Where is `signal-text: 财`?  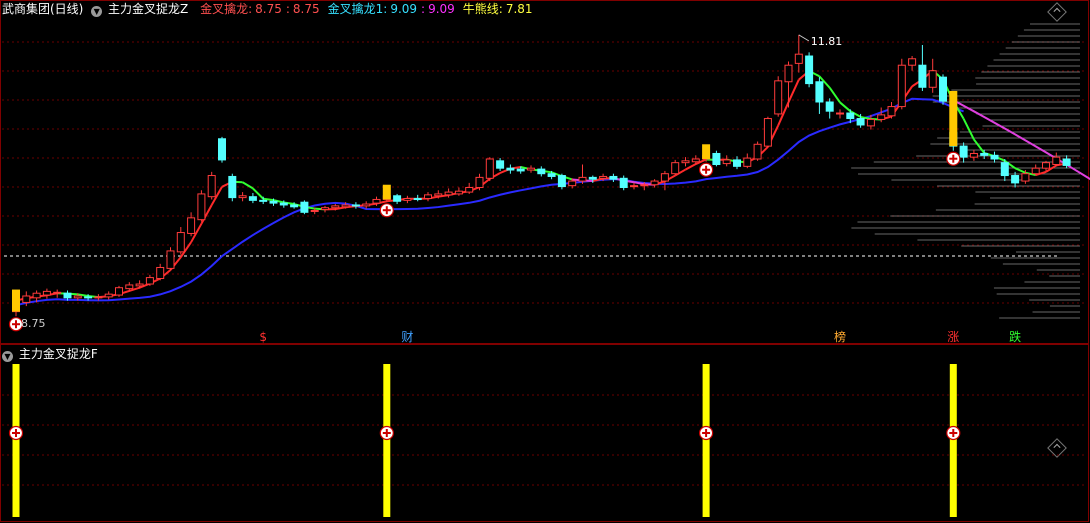
signal-text: 财 is located at coordinates (407, 337).